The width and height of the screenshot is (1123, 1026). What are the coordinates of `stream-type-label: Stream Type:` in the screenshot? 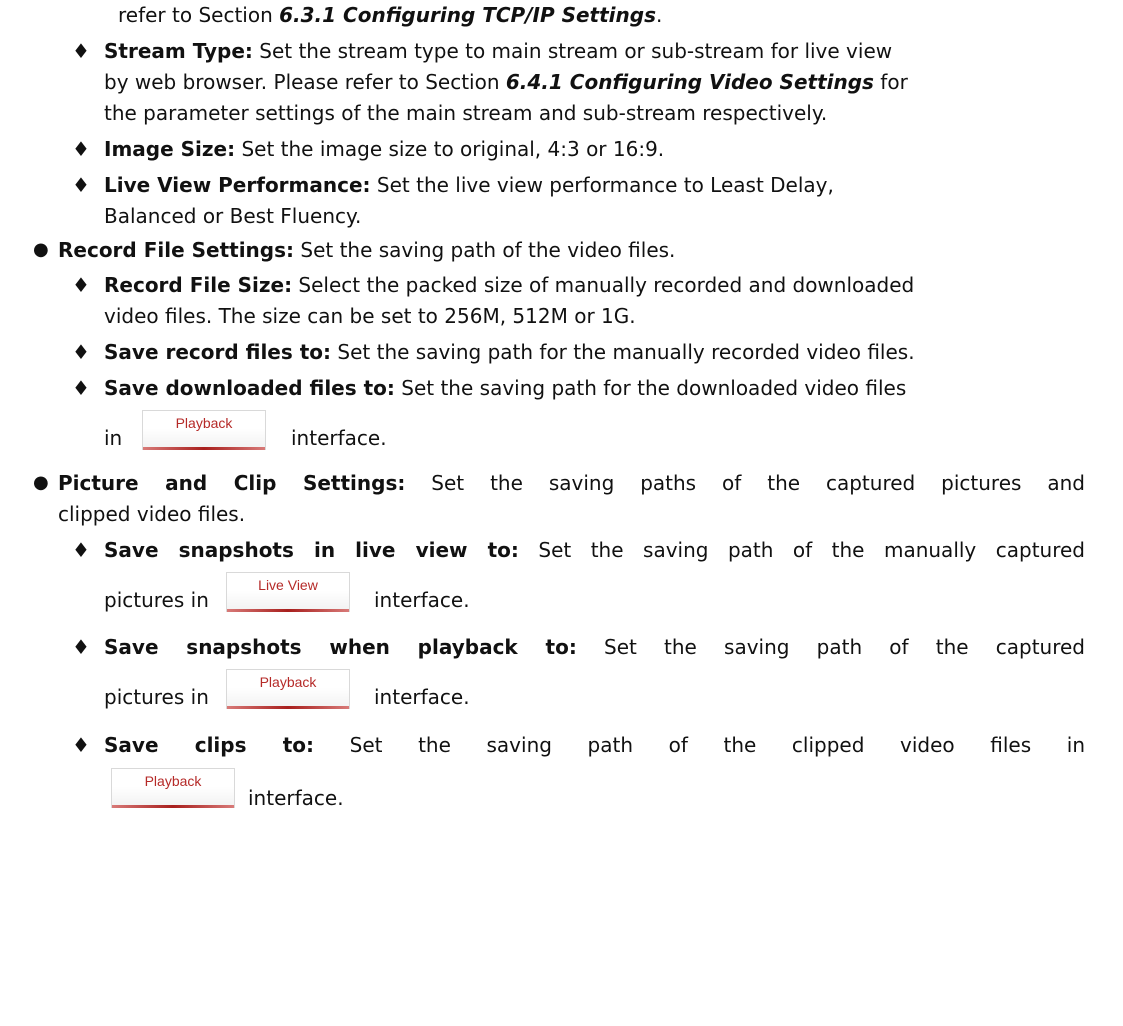 It's located at (178, 51).